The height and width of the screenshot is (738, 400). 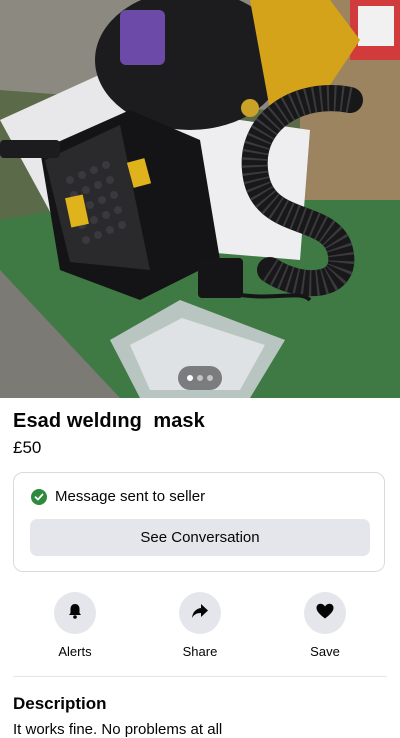 I want to click on save-icon-circle, so click(x=325, y=613).